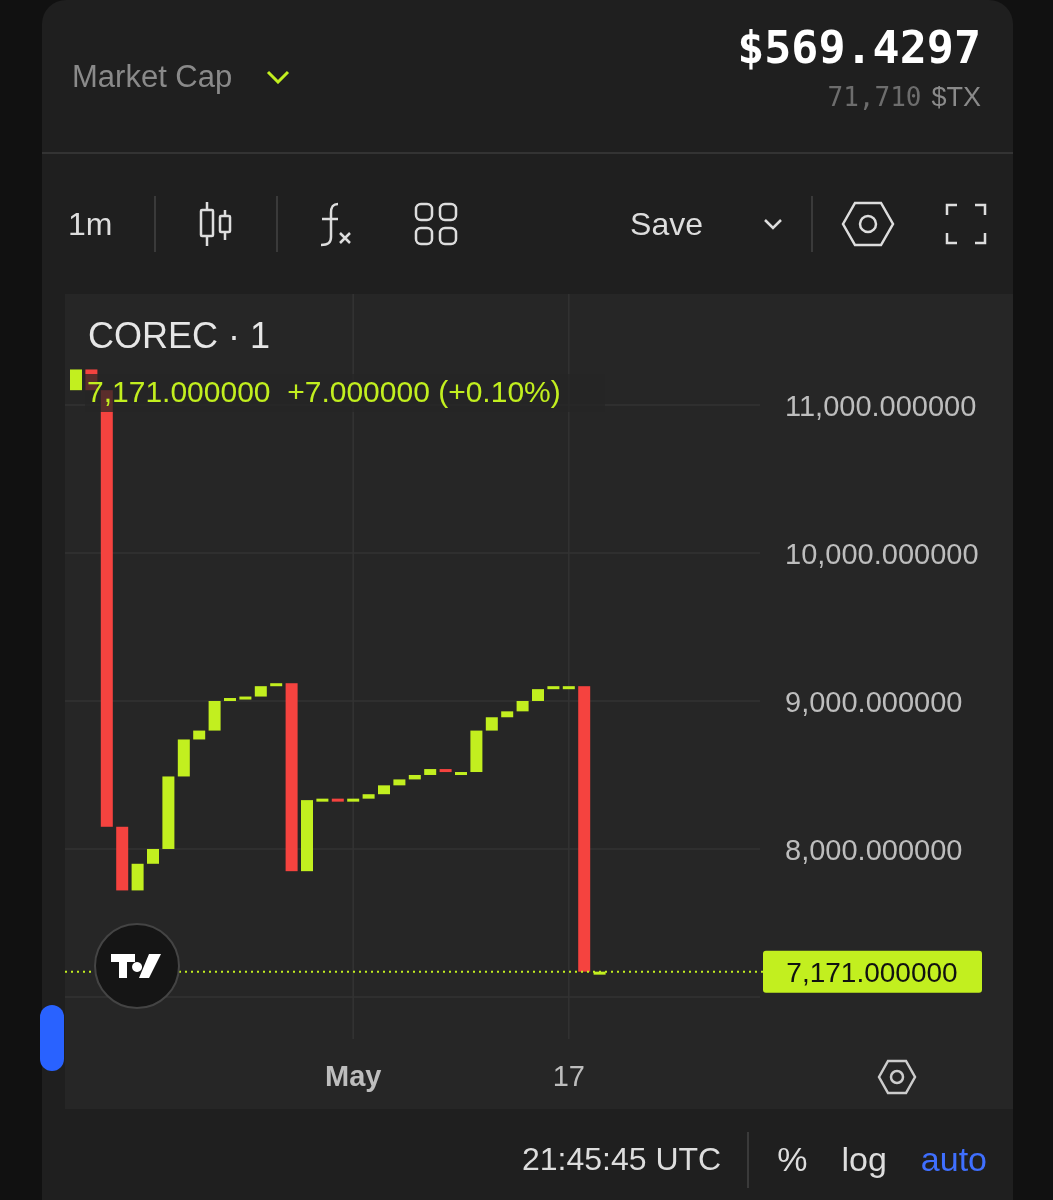 Image resolution: width=1053 pixels, height=1200 pixels. What do you see at coordinates (859, 47) in the screenshot?
I see `price: $569.4297` at bounding box center [859, 47].